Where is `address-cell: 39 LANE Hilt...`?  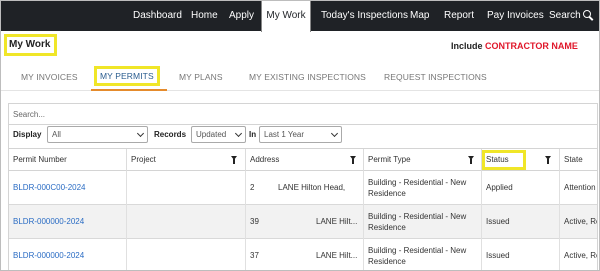 address-cell: 39 LANE Hilt... is located at coordinates (305, 222).